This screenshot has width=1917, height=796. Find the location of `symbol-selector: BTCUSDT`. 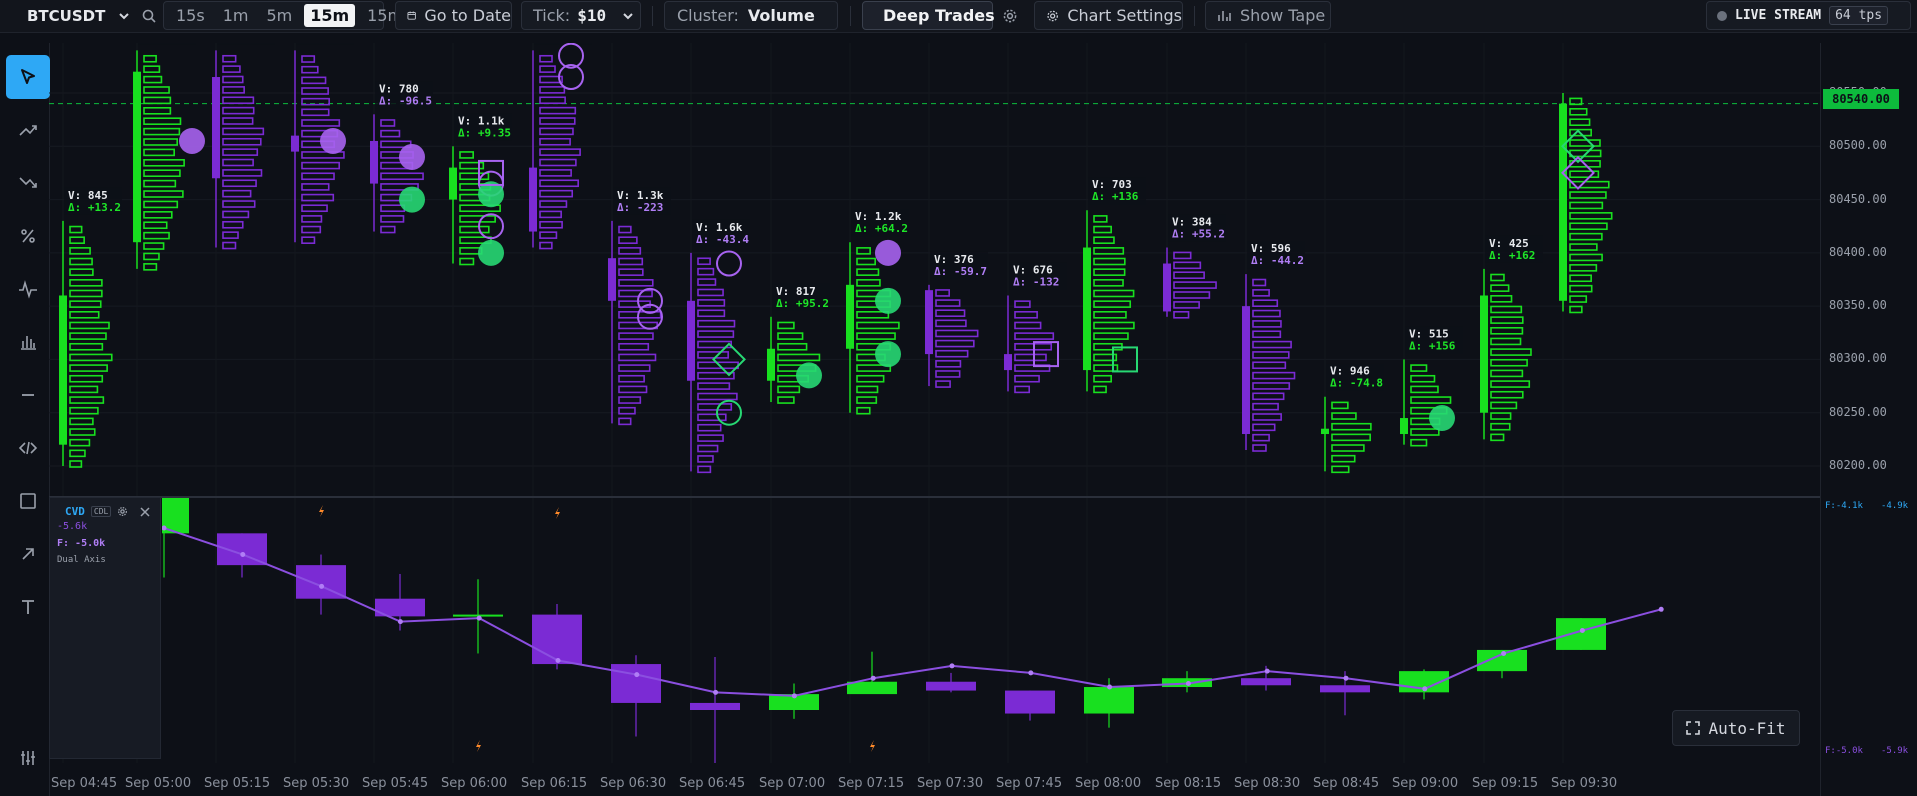

symbol-selector: BTCUSDT is located at coordinates (78, 15).